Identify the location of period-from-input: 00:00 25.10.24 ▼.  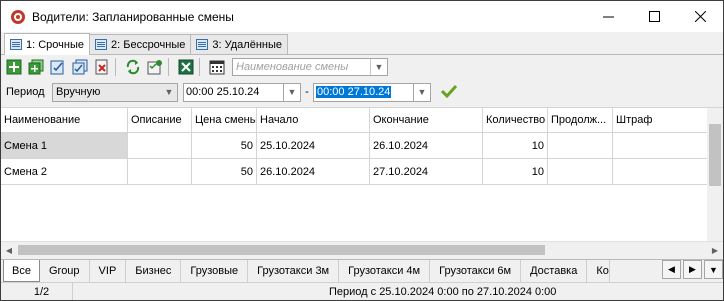
(242, 92).